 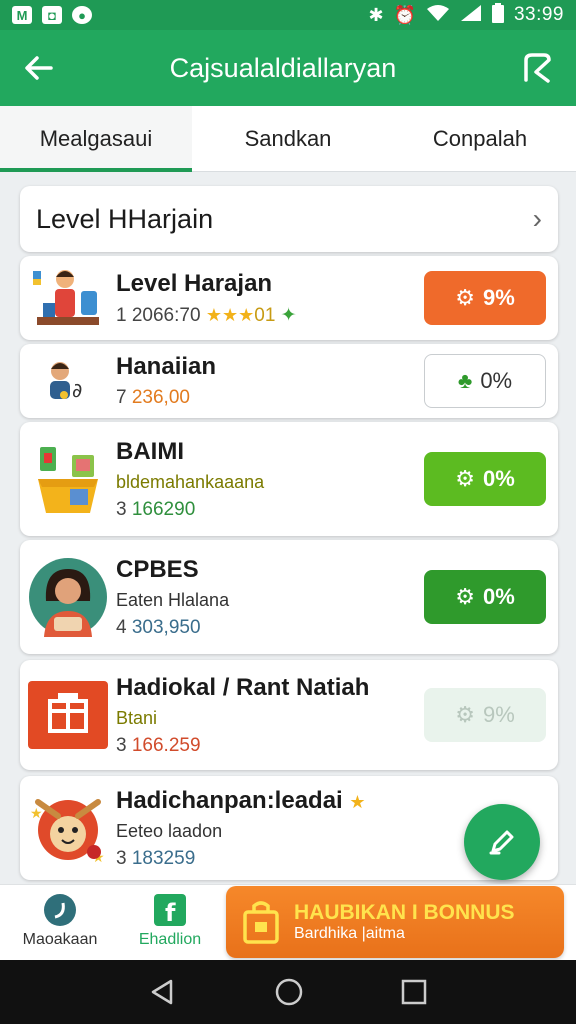 What do you see at coordinates (125, 218) in the screenshot?
I see `section-title: Level HHarjain` at bounding box center [125, 218].